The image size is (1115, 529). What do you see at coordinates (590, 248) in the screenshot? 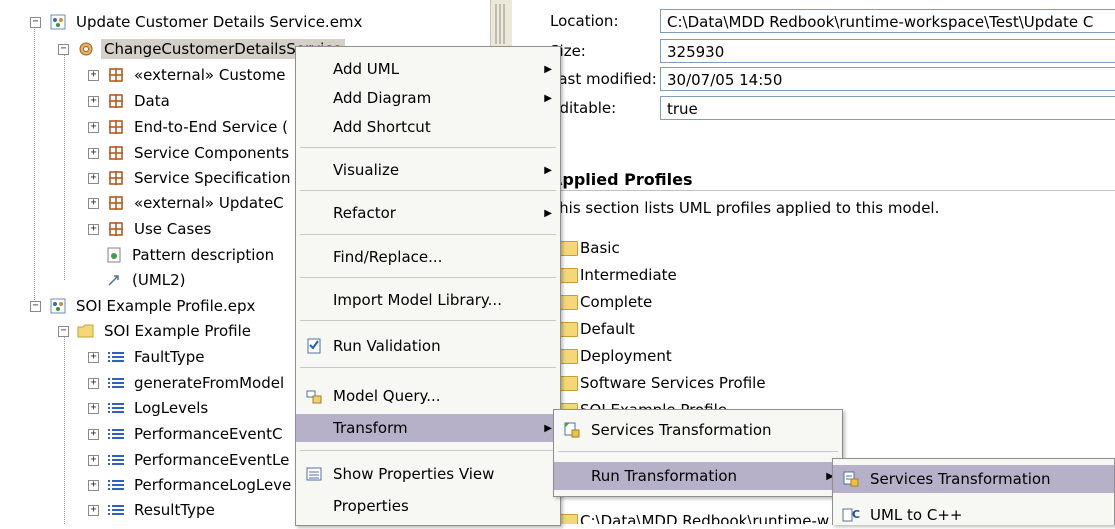
I see `profile-item: Basic` at bounding box center [590, 248].